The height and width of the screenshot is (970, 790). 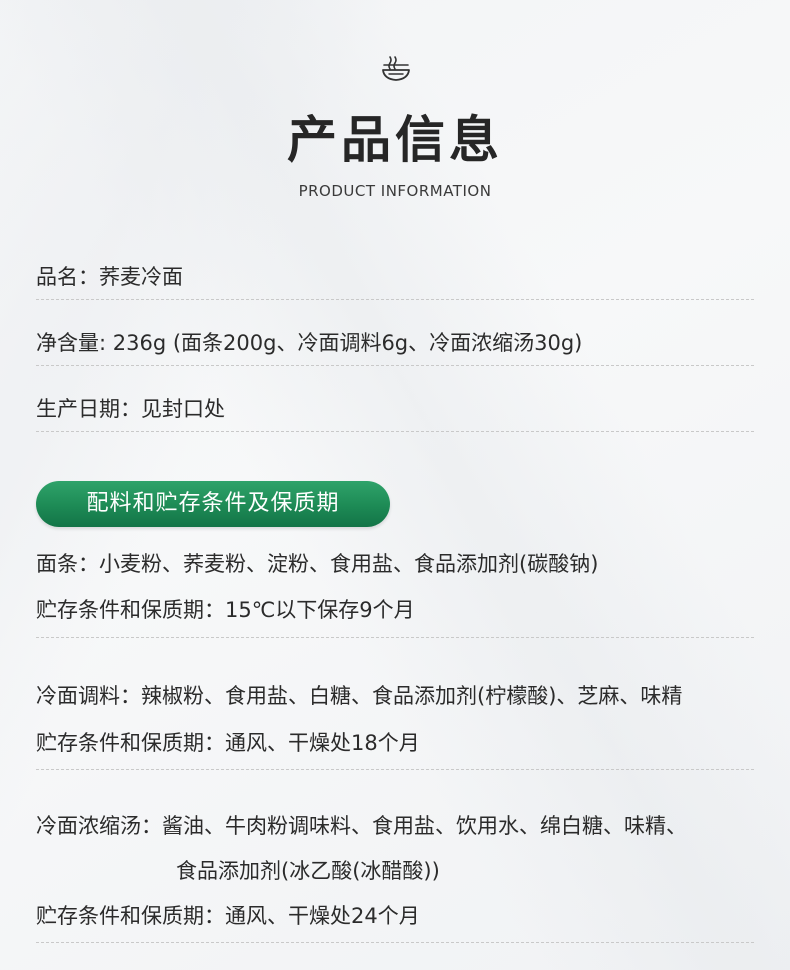 What do you see at coordinates (130, 409) in the screenshot?
I see `production-date: 生产日期：见封口处` at bounding box center [130, 409].